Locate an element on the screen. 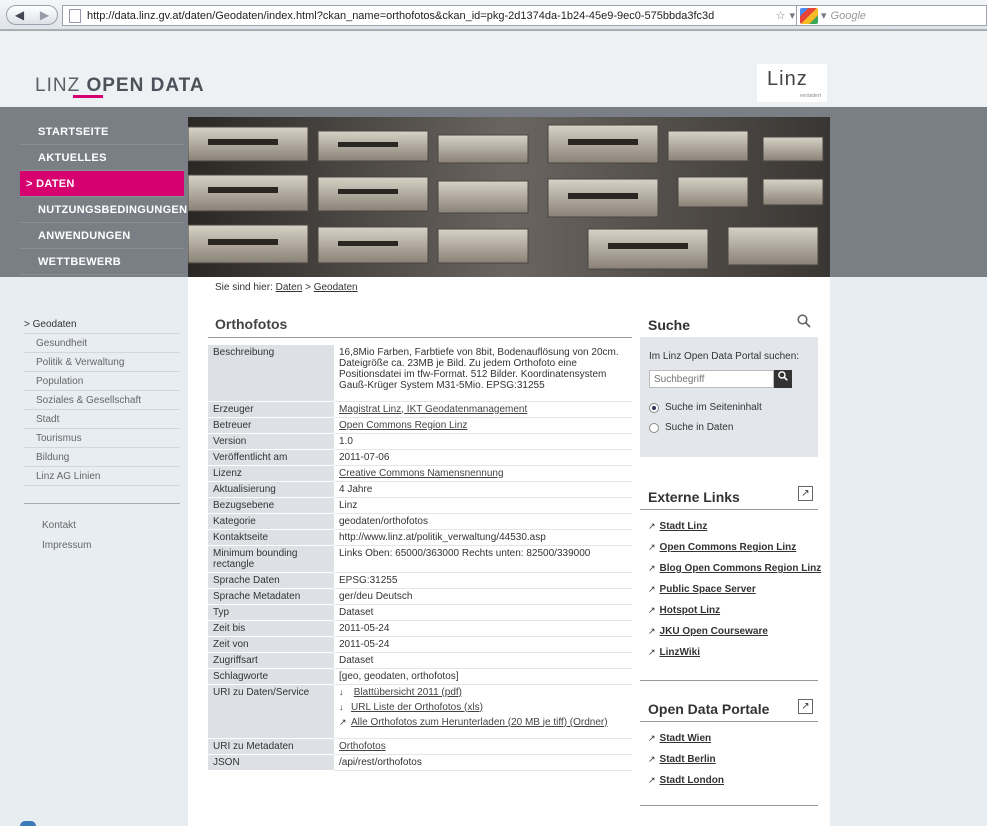 The image size is (987, 826). list-item: ↗ Open Commons Region Linz is located at coordinates (735, 552).